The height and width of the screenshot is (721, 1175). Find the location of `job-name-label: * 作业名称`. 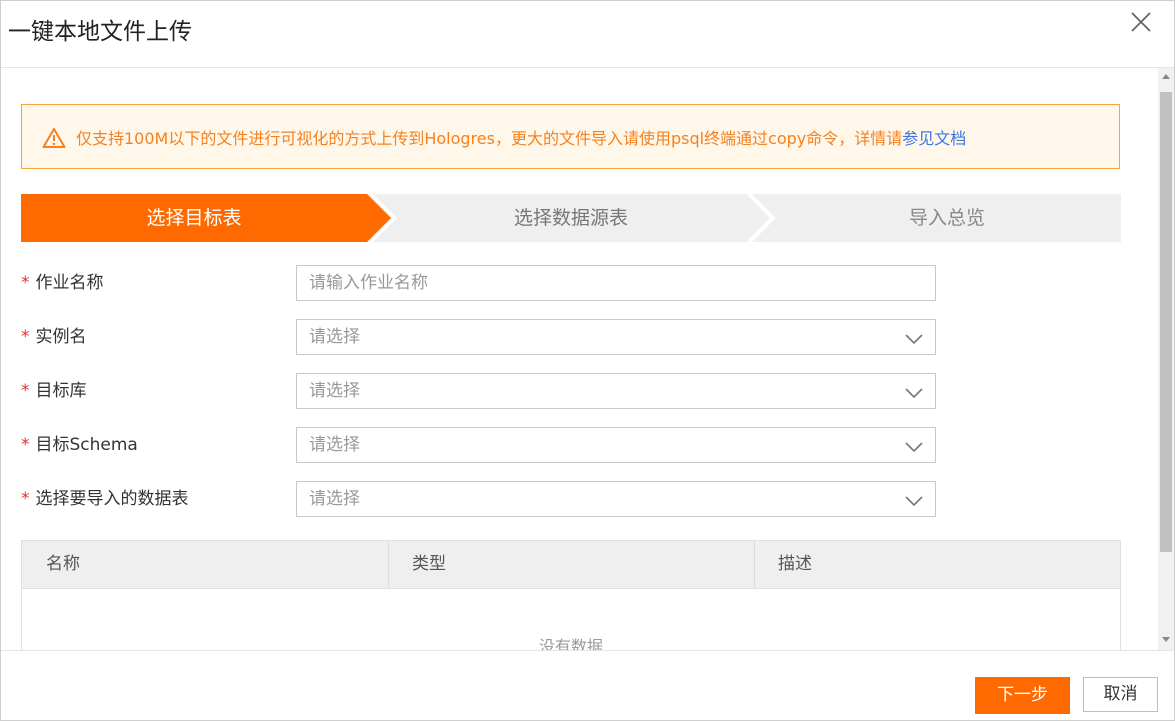

job-name-label: * 作业名称 is located at coordinates (62, 283).